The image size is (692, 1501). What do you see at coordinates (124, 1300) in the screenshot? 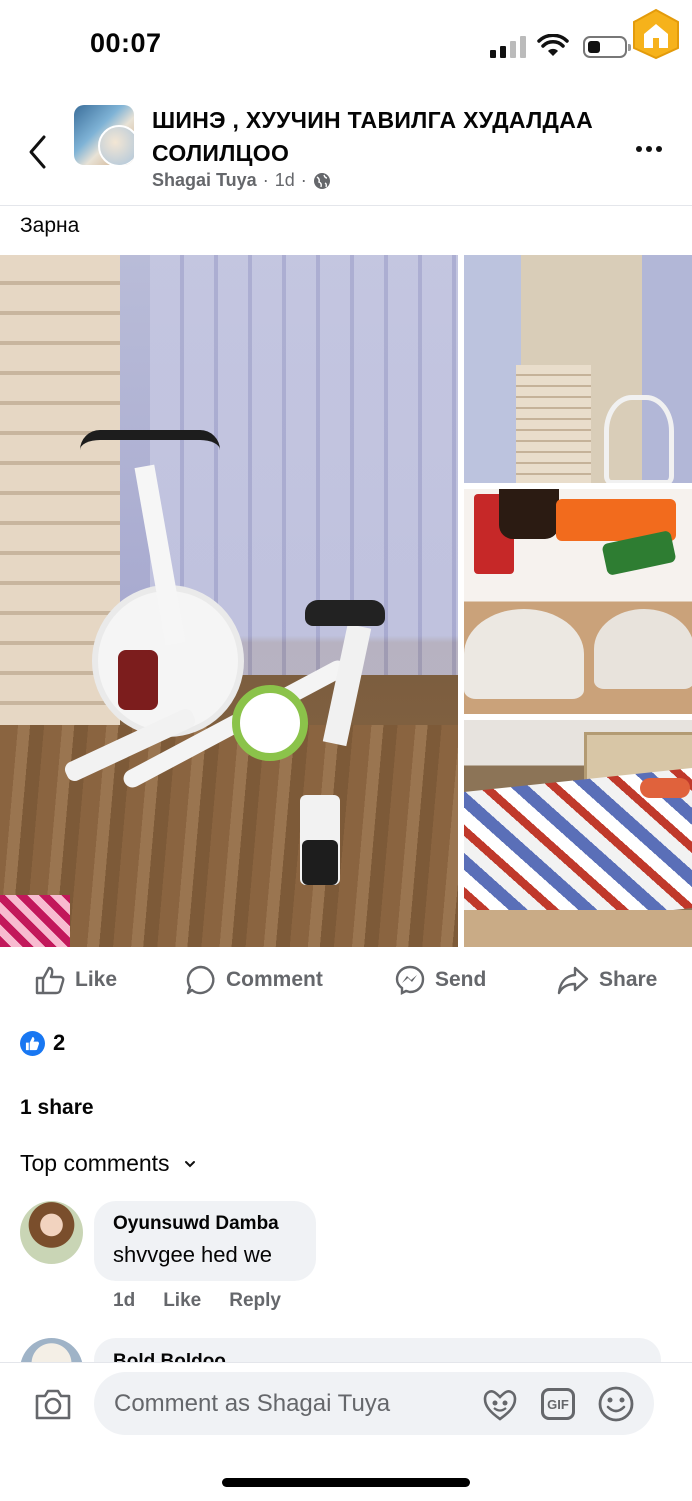
I see `comment-age: 1d` at bounding box center [124, 1300].